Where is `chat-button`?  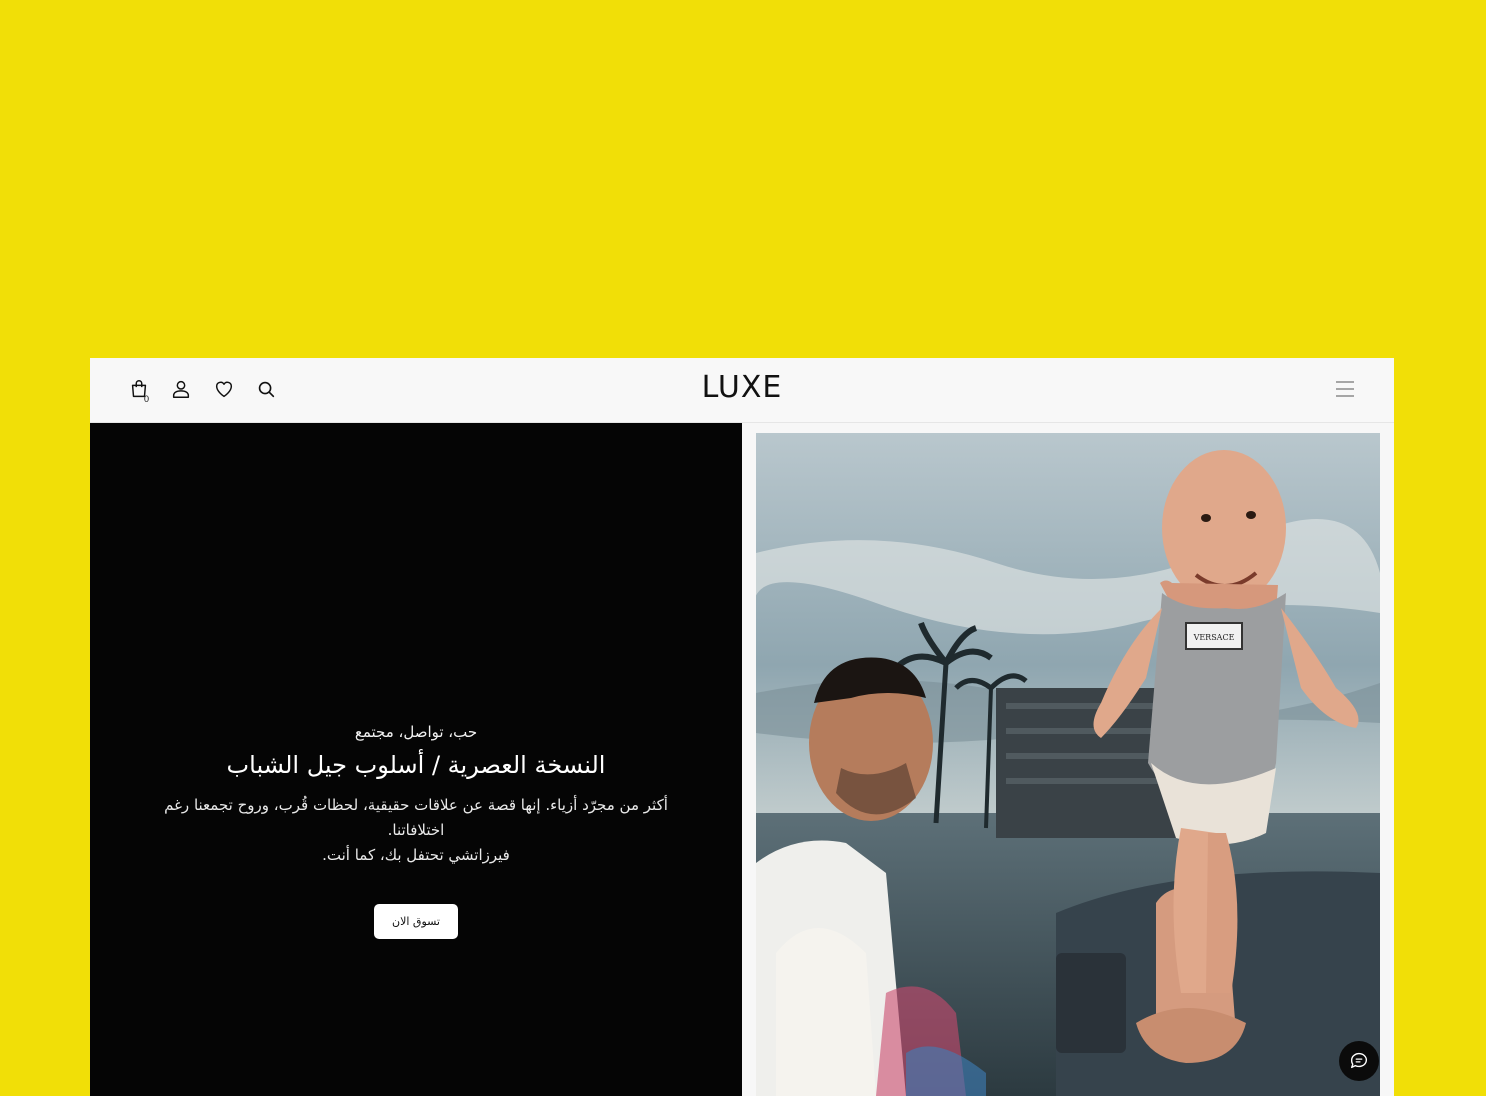
chat-button is located at coordinates (1359, 1061).